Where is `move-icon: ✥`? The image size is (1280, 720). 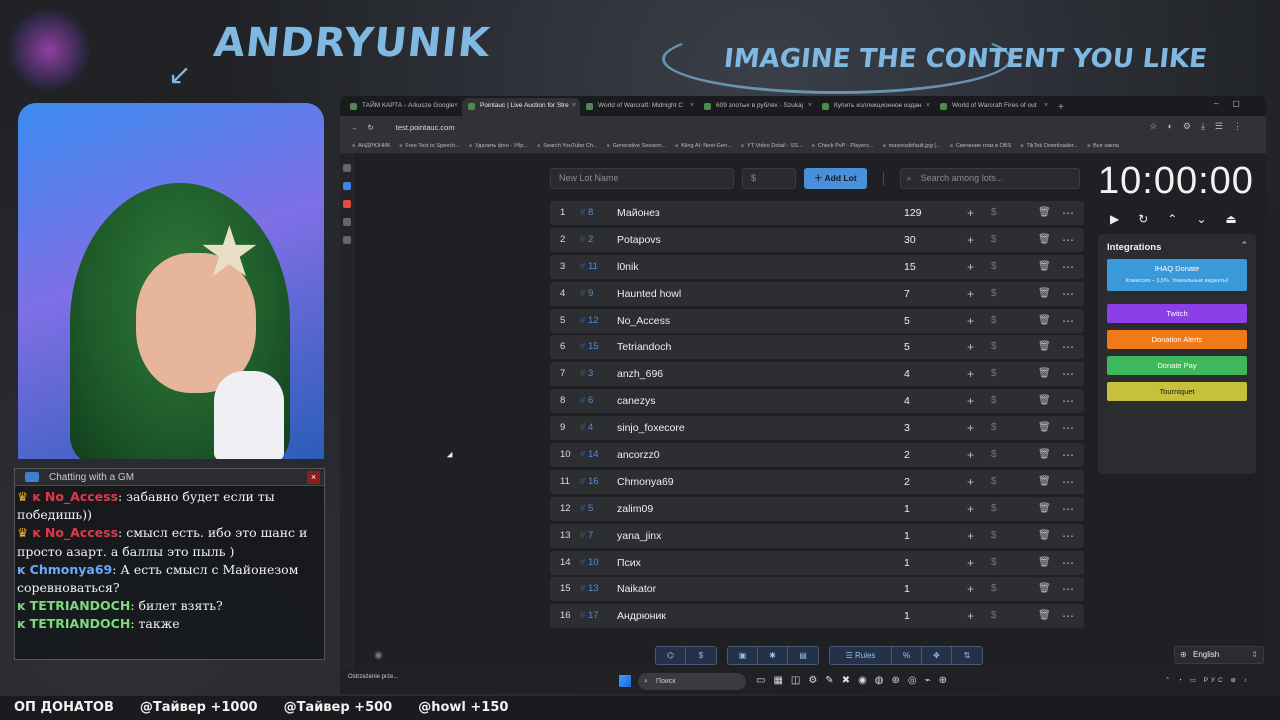 move-icon: ✥ is located at coordinates (937, 655).